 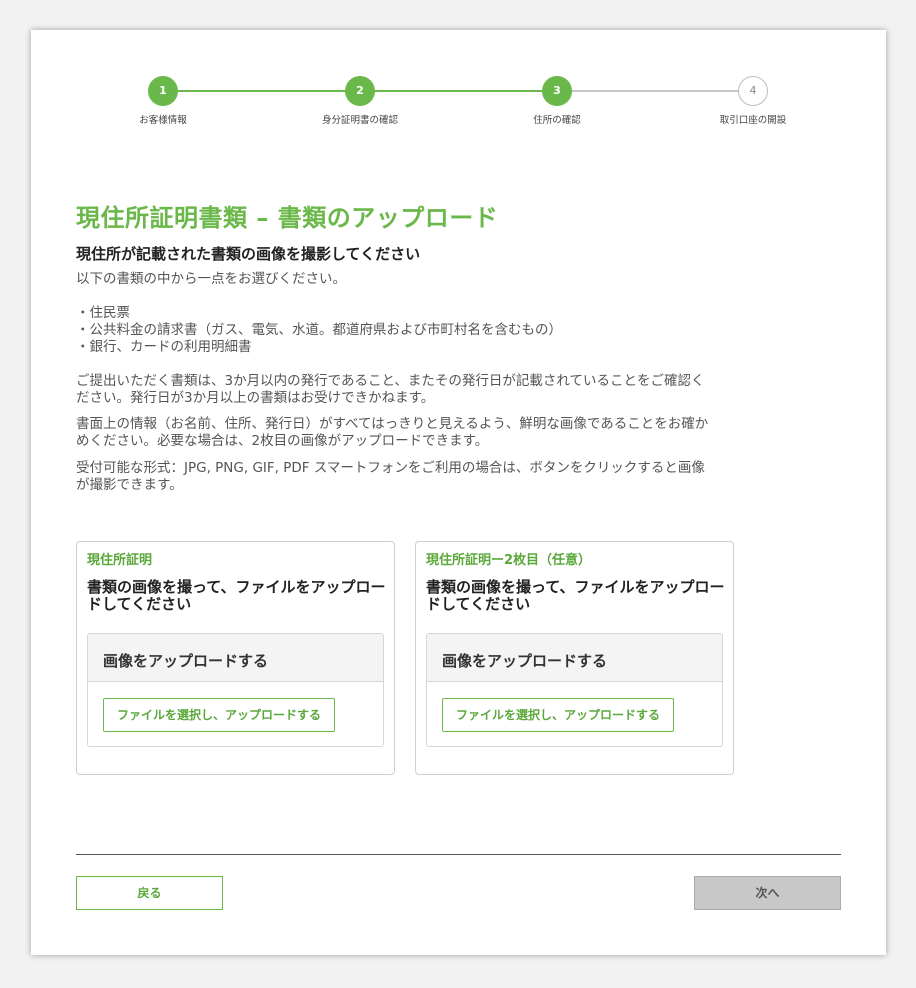 I want to click on step-label: 取引口座の開設, so click(x=753, y=120).